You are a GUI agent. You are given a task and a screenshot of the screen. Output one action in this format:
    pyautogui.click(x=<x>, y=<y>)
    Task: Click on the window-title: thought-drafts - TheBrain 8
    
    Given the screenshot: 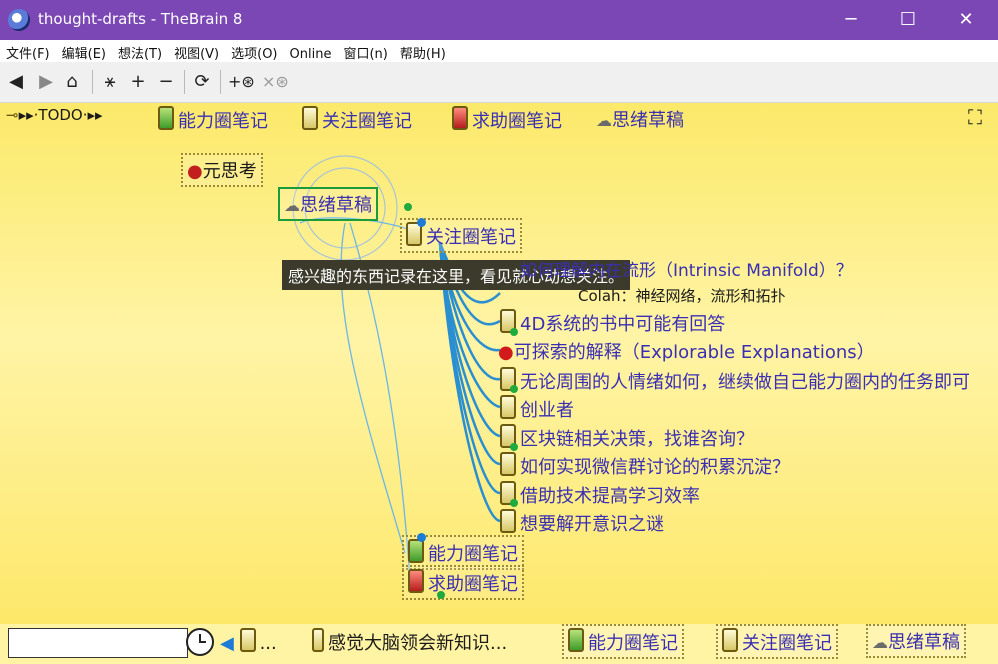 What is the action you would take?
    pyautogui.click(x=140, y=19)
    